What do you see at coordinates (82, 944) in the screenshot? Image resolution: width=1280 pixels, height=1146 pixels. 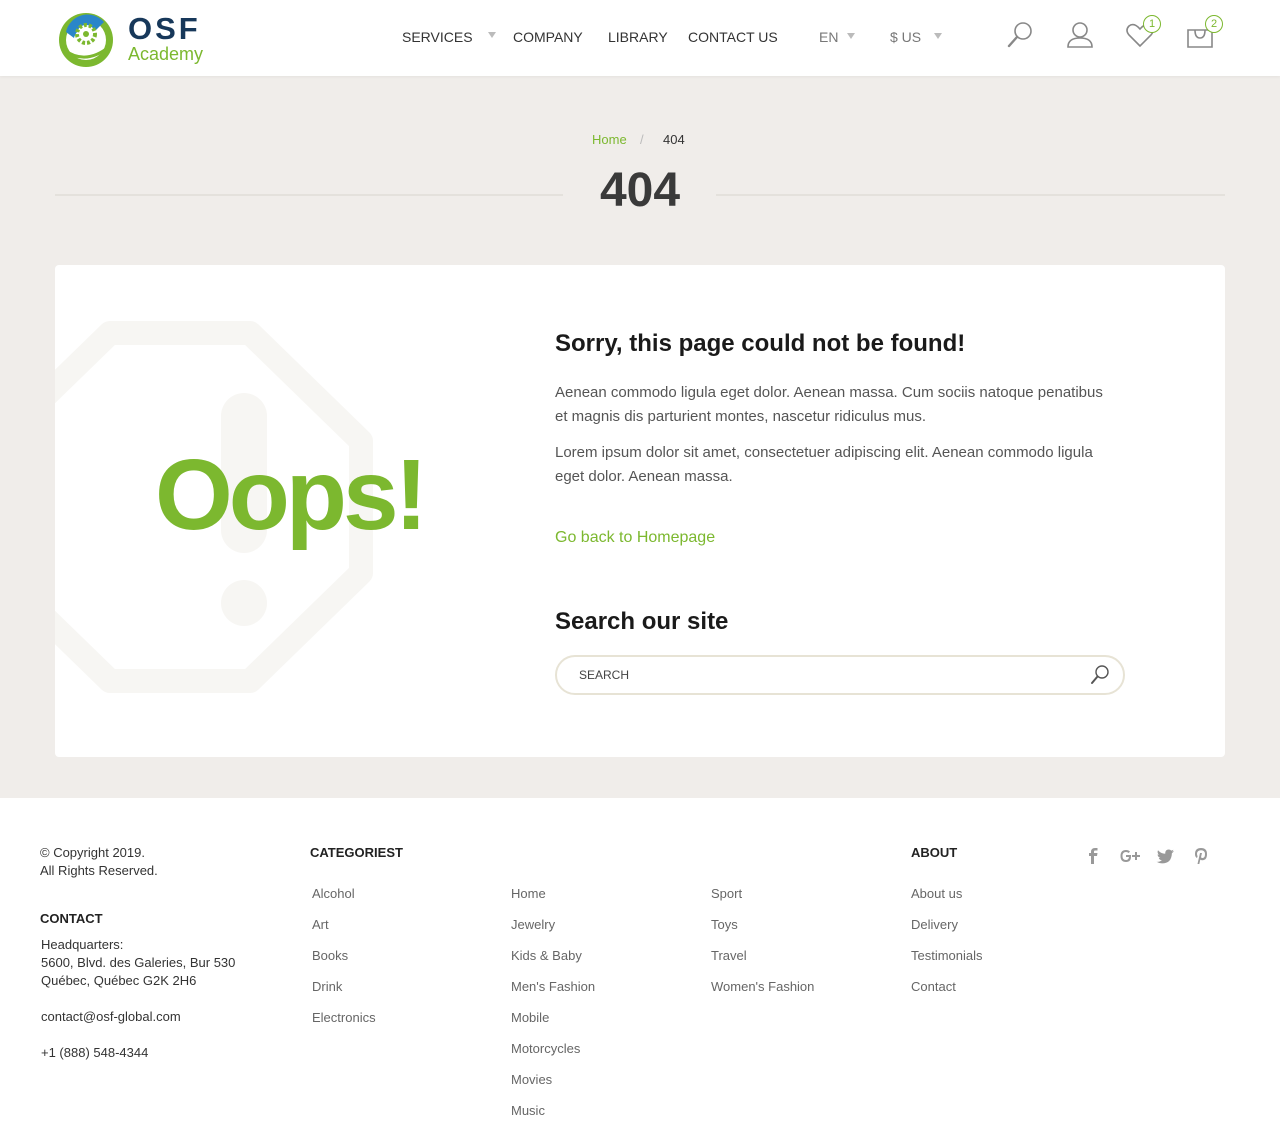 I see `hq-label: Headquarters:` at bounding box center [82, 944].